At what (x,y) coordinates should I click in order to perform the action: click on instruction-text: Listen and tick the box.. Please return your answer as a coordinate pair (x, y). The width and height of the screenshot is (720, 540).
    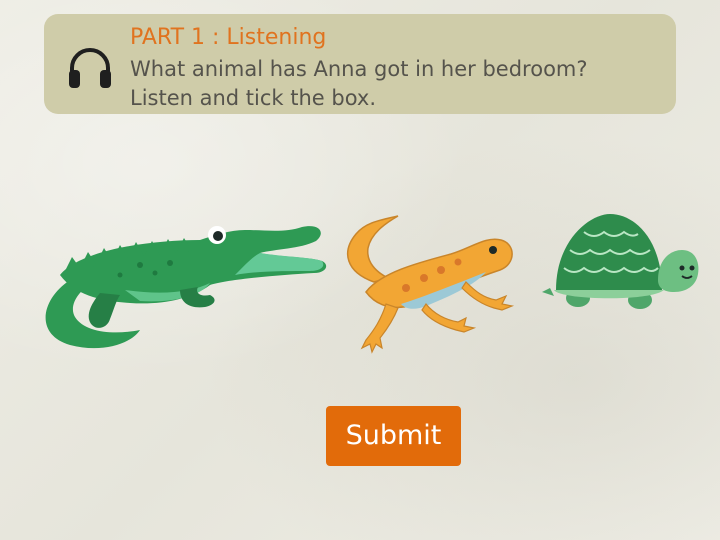
    Looking at the image, I should click on (253, 98).